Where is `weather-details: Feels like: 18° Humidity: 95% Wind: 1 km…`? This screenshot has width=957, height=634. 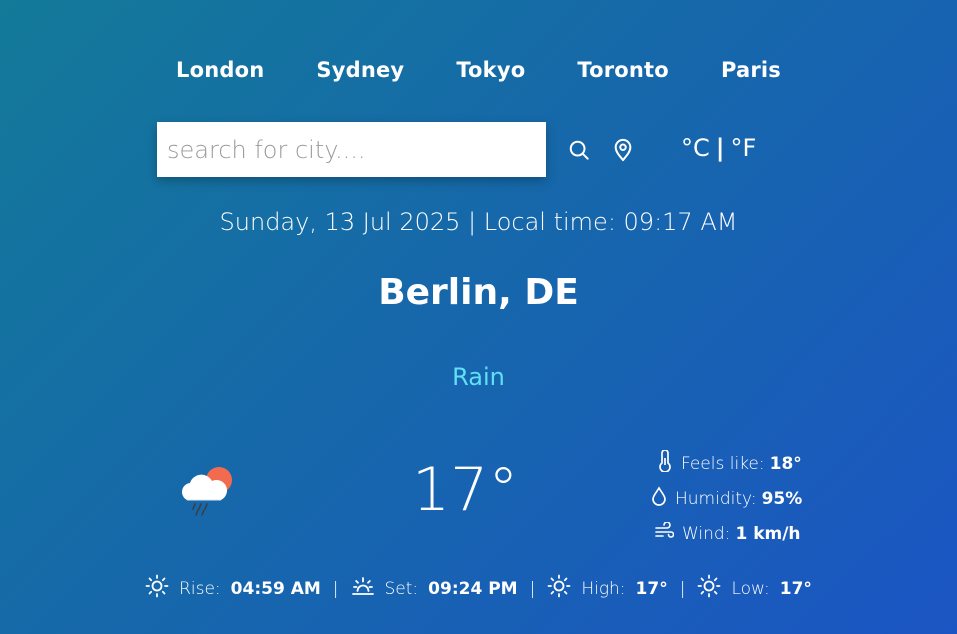
weather-details: Feels like: 18° Humidity: 95% Wind: 1 km… is located at coordinates (726, 498).